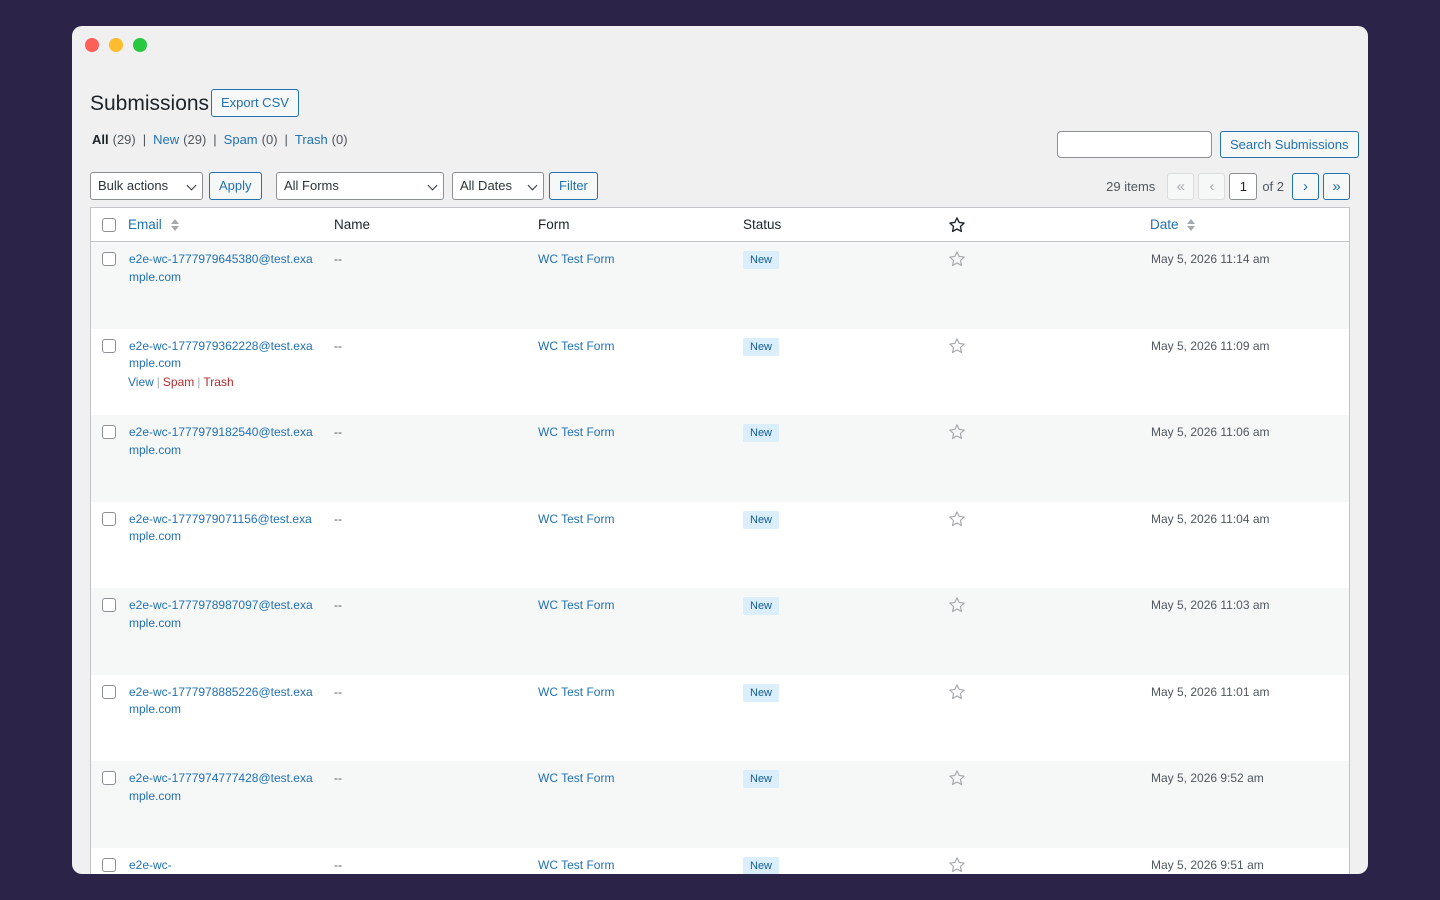  I want to click on view-action-link: View, so click(141, 382).